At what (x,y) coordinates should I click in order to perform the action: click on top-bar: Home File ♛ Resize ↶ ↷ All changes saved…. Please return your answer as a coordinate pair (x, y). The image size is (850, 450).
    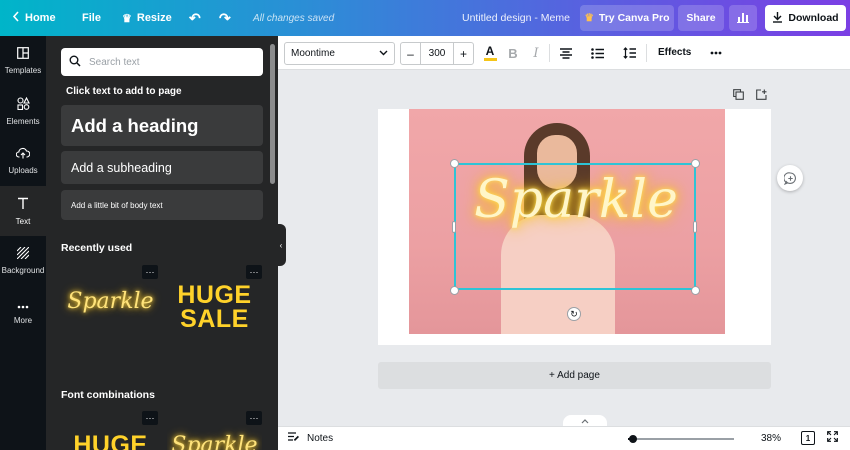
    Looking at the image, I should click on (425, 18).